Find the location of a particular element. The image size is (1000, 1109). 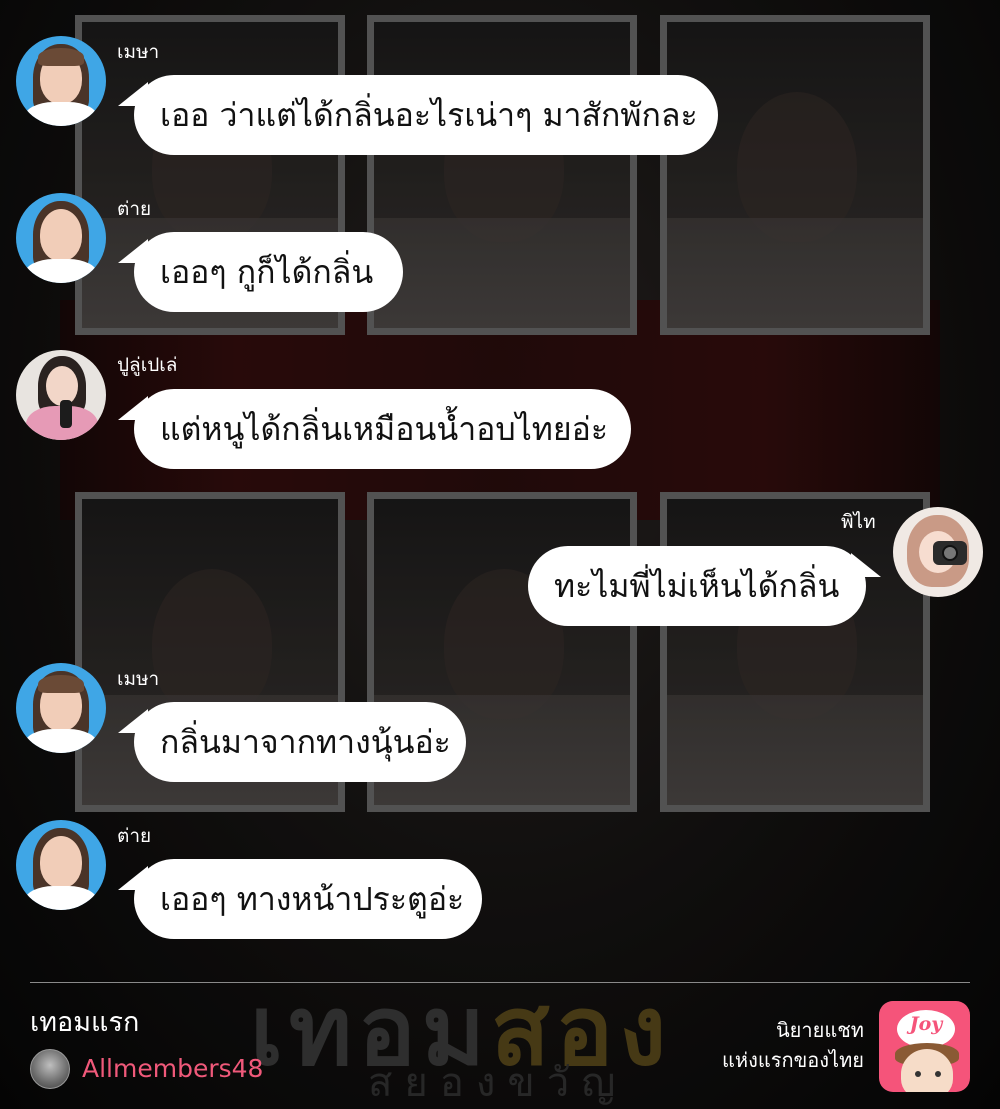

promo-line: แห่งแรกของไทย is located at coordinates (793, 1060).